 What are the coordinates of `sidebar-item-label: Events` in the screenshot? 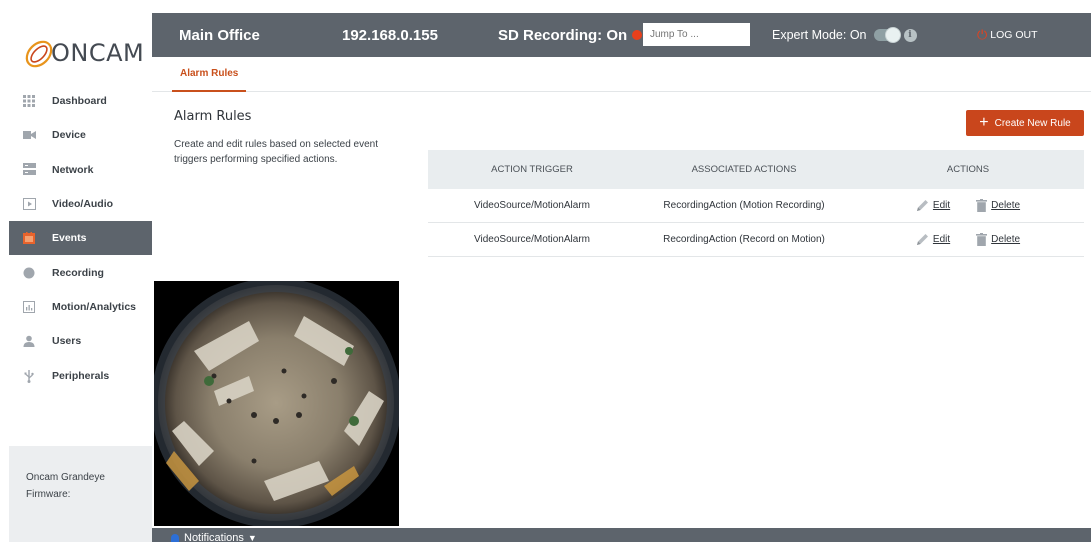 It's located at (69, 238).